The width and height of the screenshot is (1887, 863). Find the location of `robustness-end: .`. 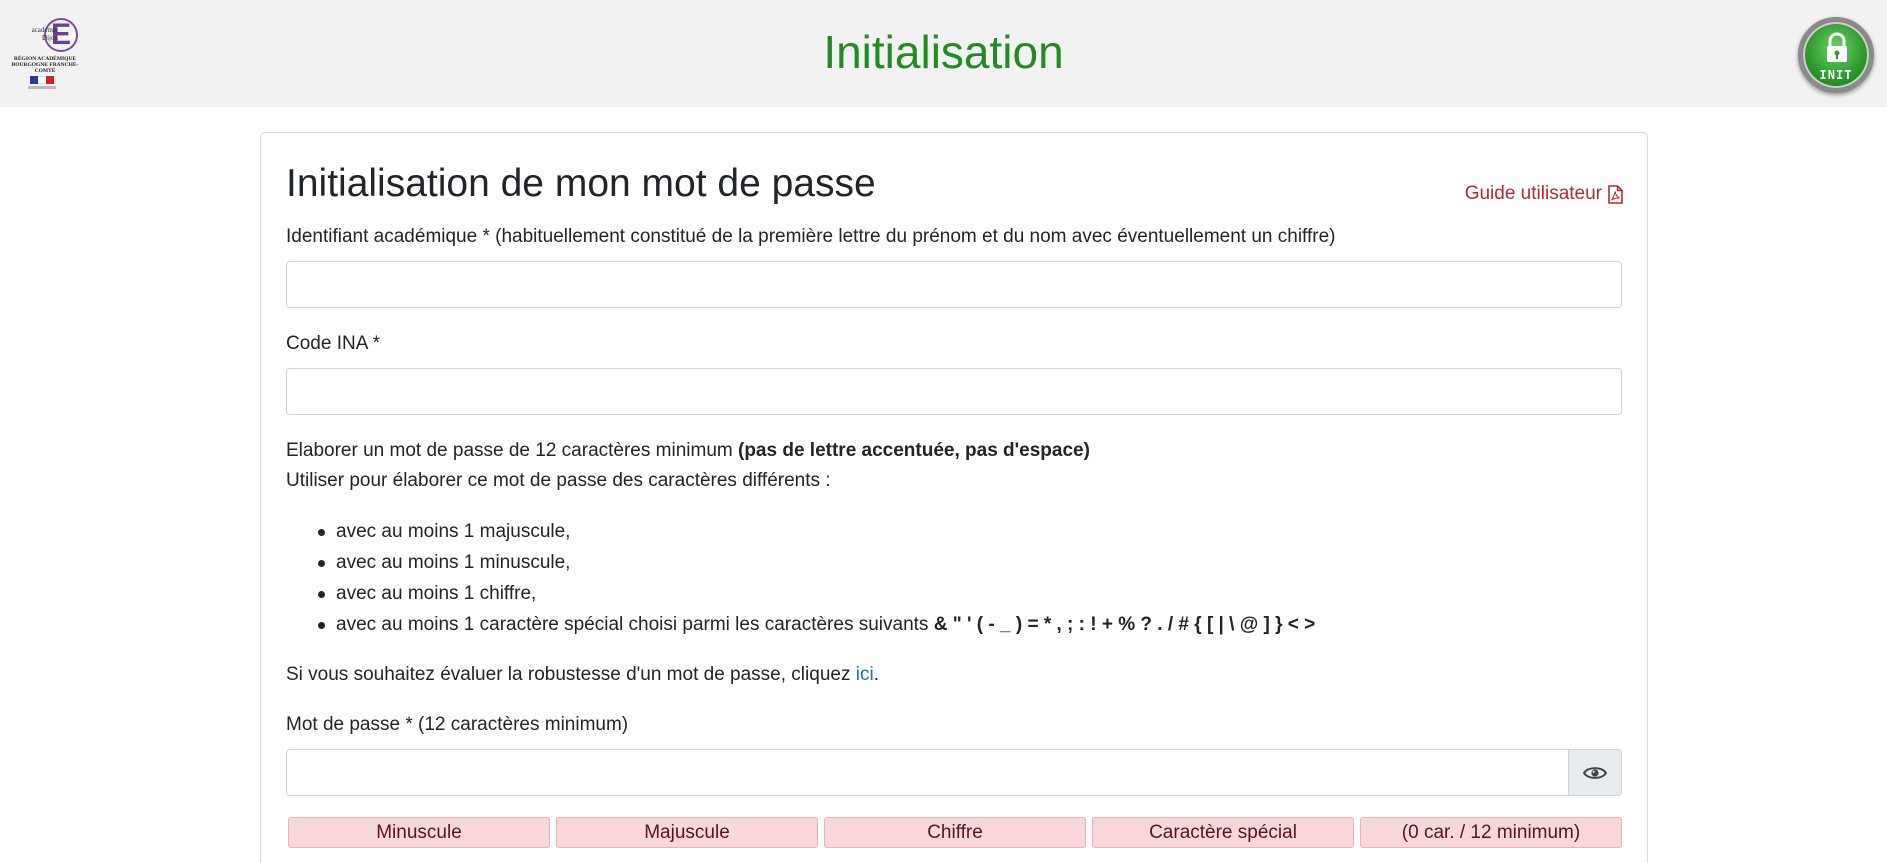

robustness-end: . is located at coordinates (876, 674).